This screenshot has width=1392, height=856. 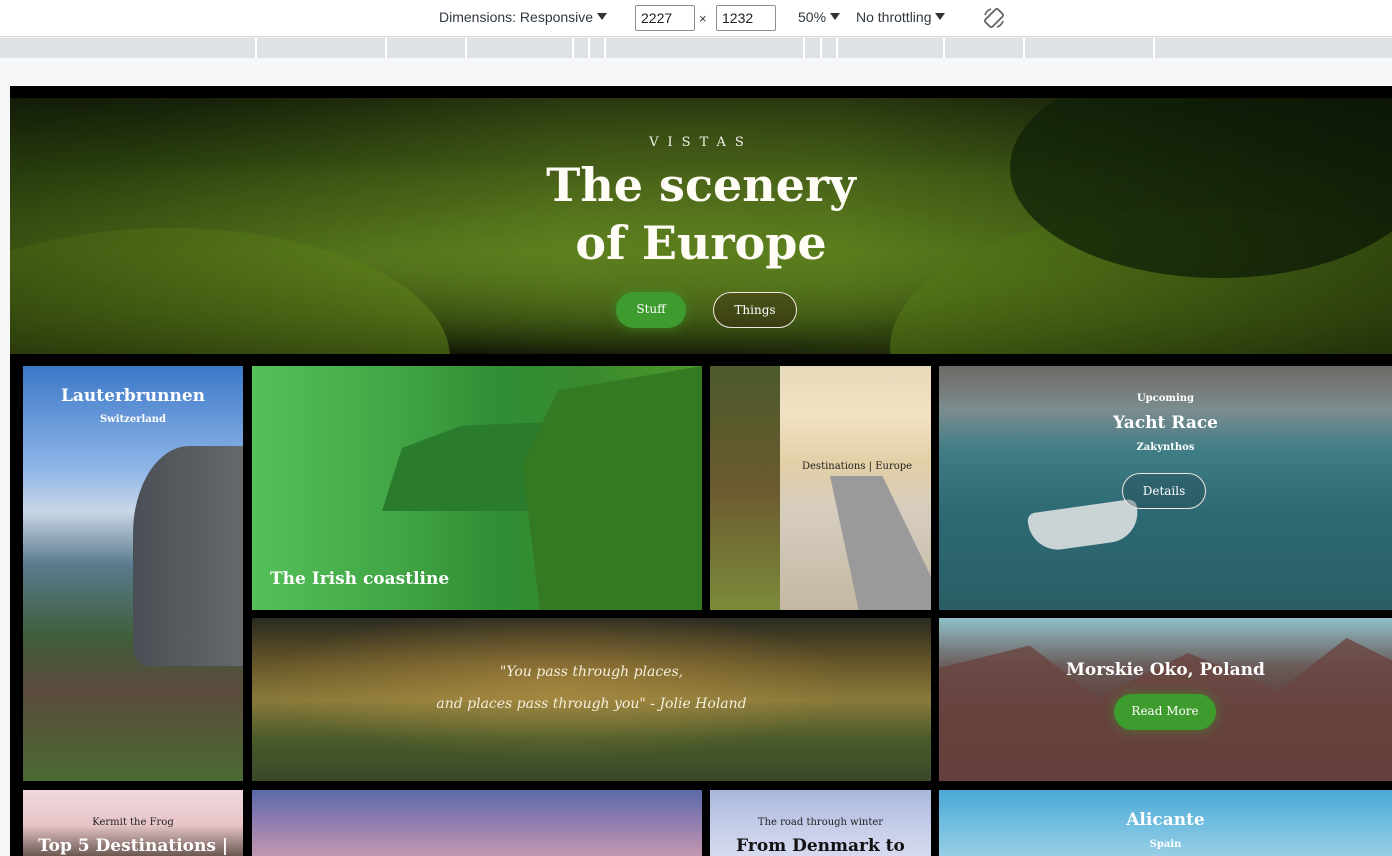 I want to click on hero-title-line-2: of Europe, so click(x=701, y=243).